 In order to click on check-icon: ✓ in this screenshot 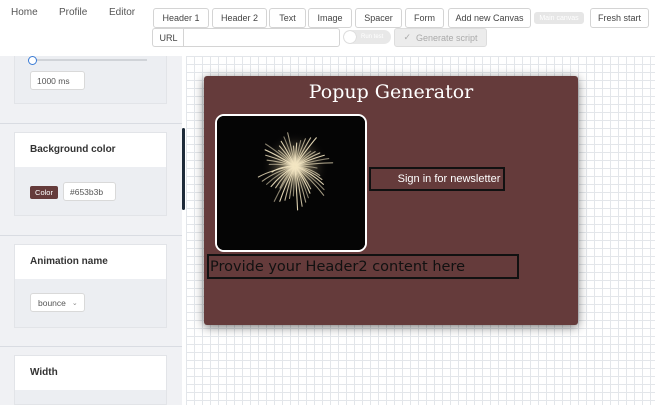, I will do `click(407, 37)`.